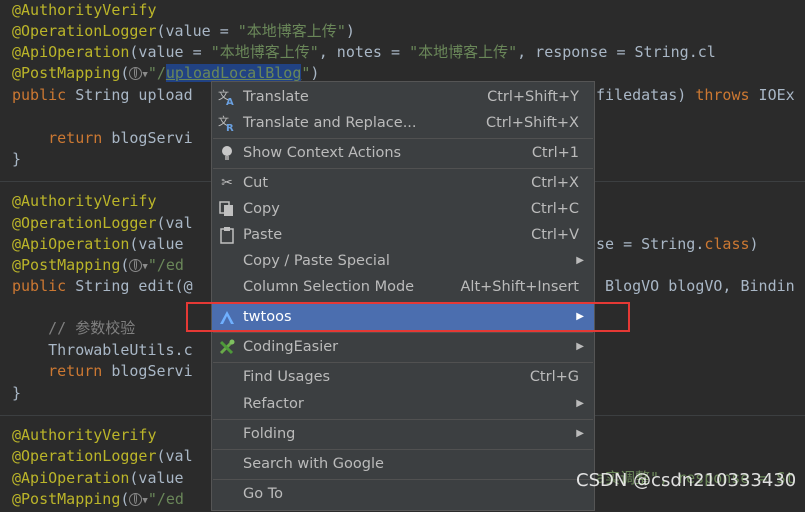 This screenshot has height=512, width=805. What do you see at coordinates (403, 209) in the screenshot?
I see `menu-item-copy: Copy Ctrl+C` at bounding box center [403, 209].